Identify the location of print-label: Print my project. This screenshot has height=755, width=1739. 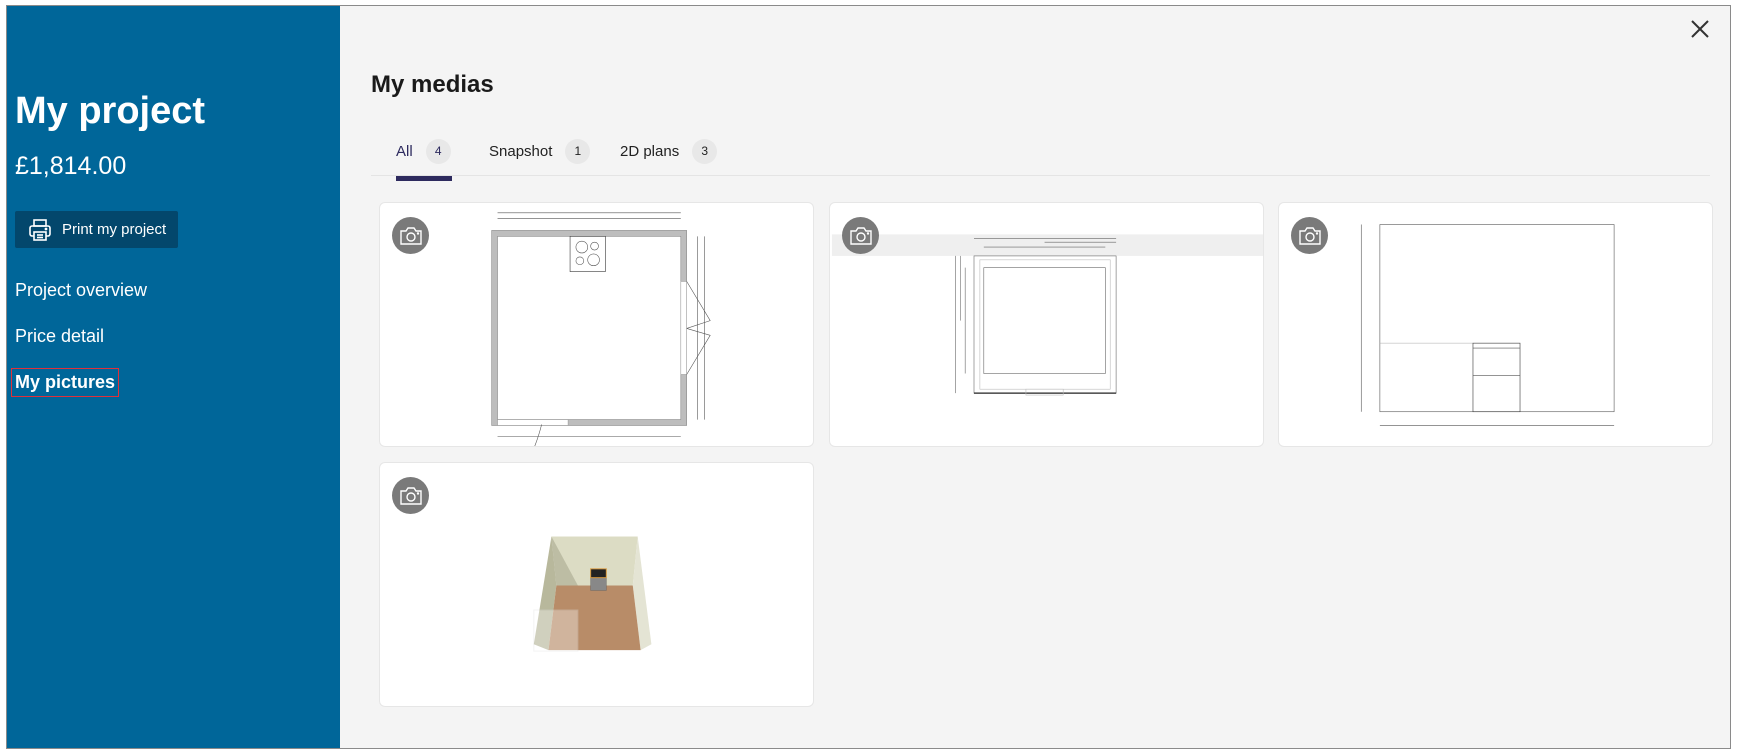
(114, 229).